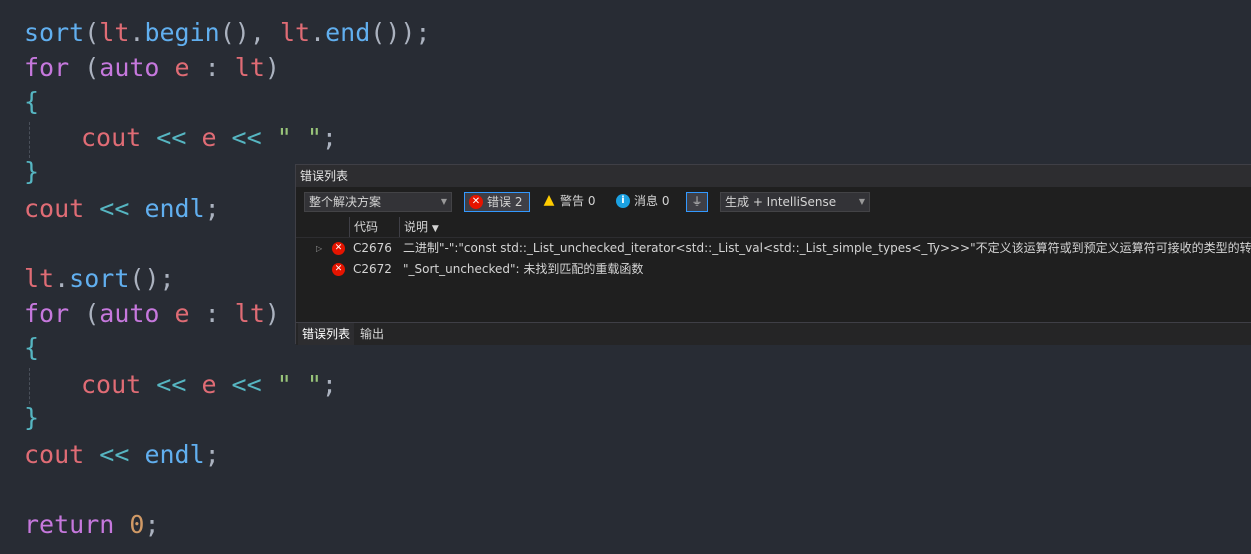  I want to click on messages-filter-button: i 消息 0, so click(645, 202).